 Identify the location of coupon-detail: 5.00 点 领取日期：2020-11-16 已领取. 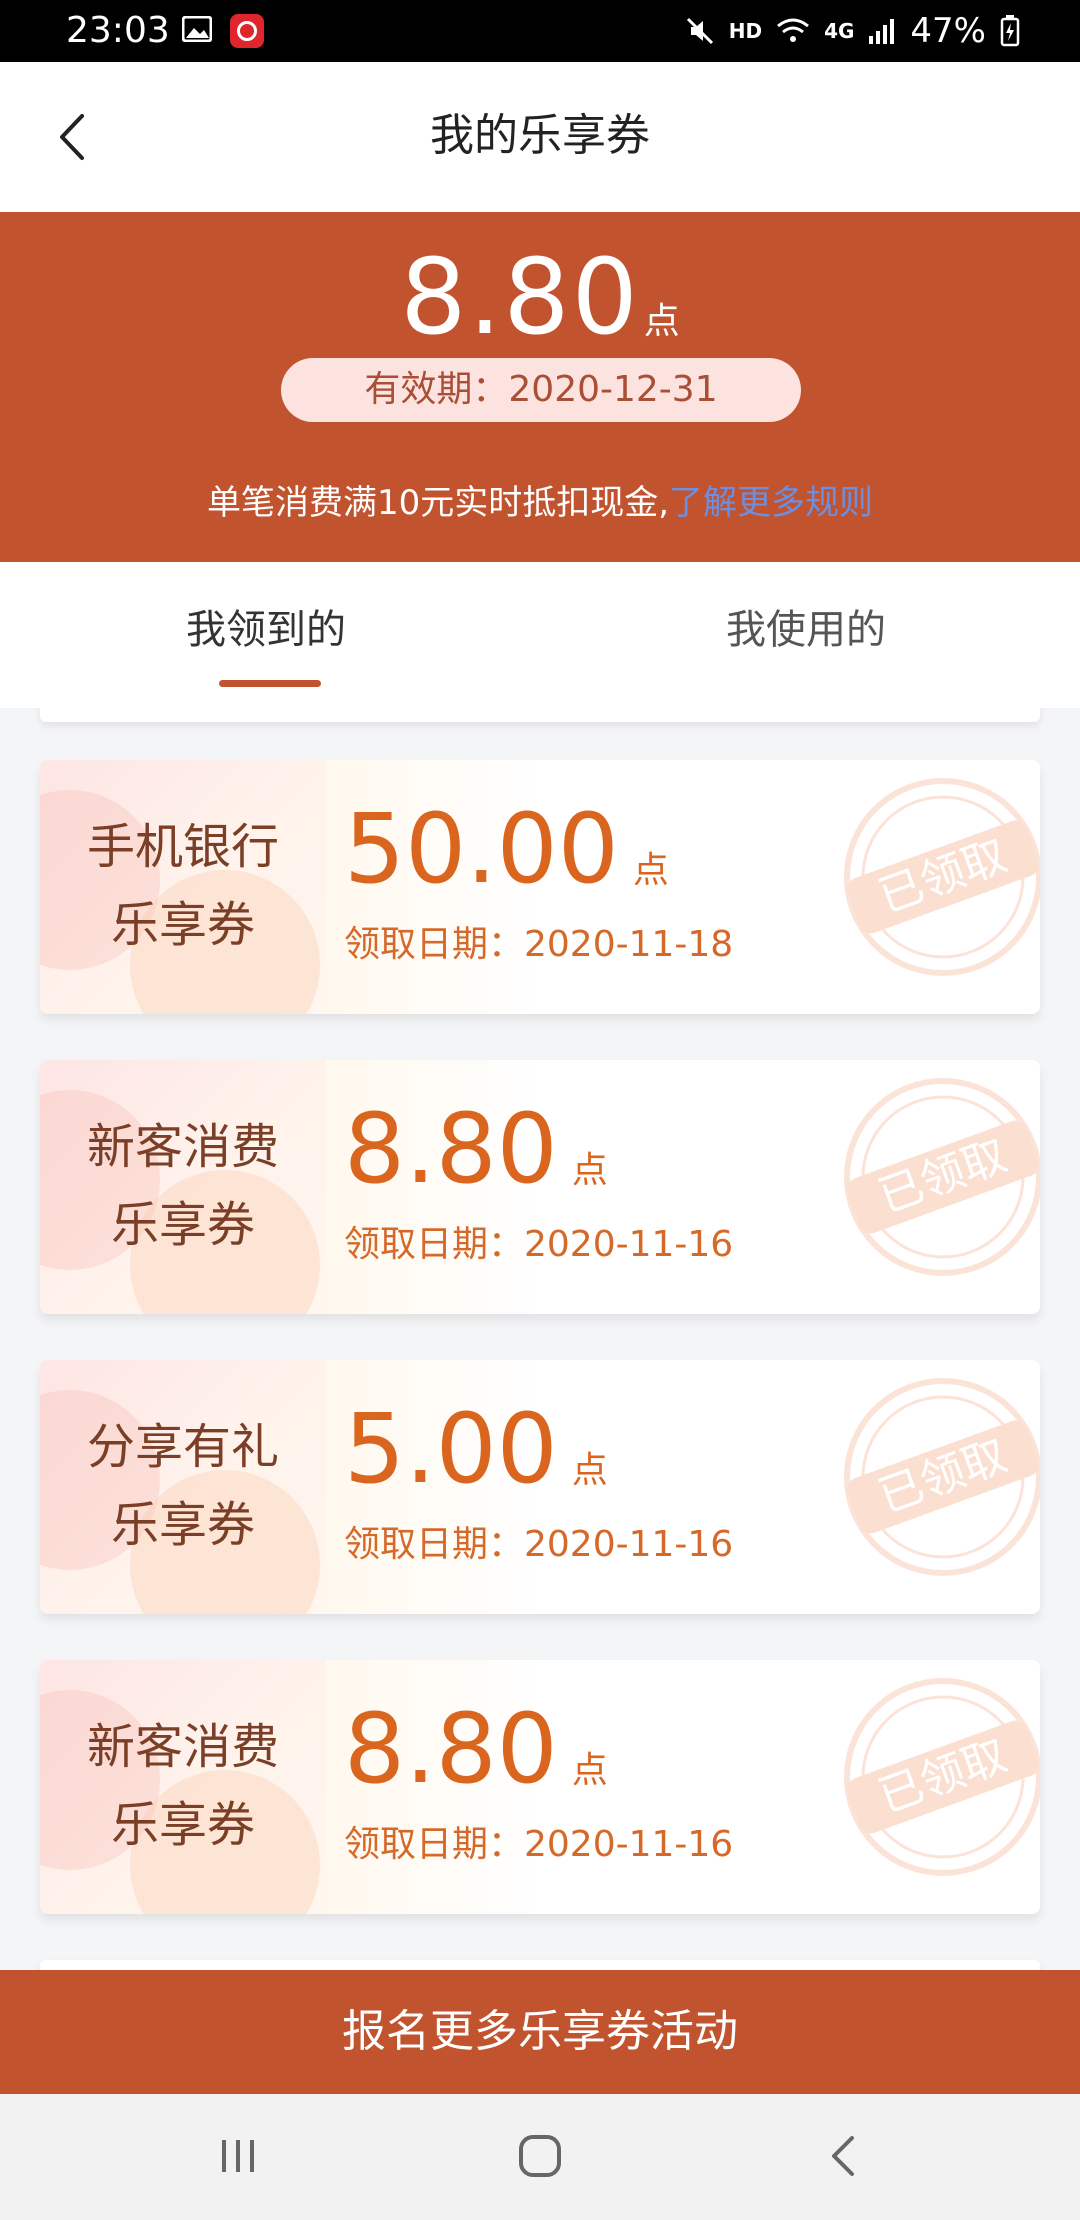
(683, 1487).